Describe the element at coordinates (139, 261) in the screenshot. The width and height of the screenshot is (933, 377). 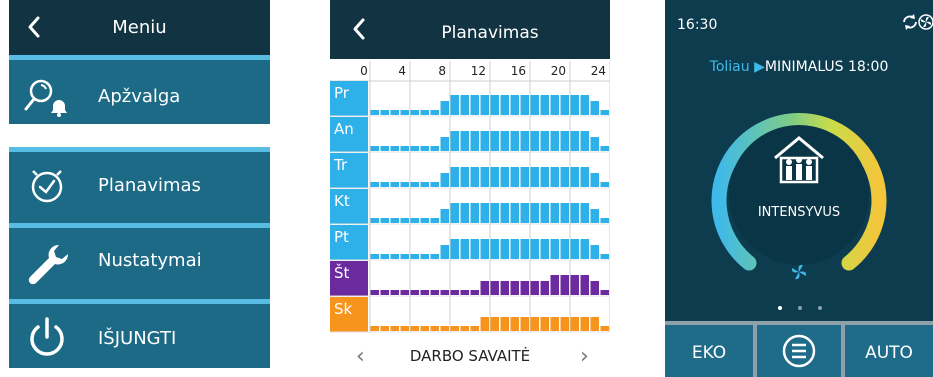
I see `menu-item-settings: Nustatymai` at that location.